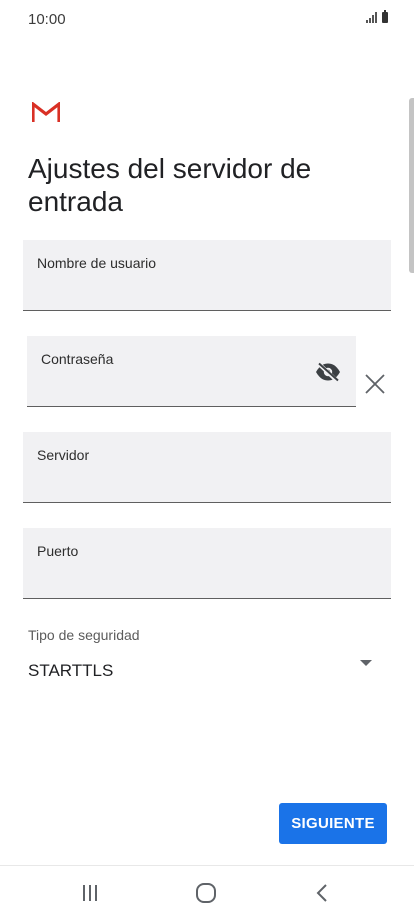 This screenshot has width=414, height=920. I want to click on port-input, so click(207, 579).